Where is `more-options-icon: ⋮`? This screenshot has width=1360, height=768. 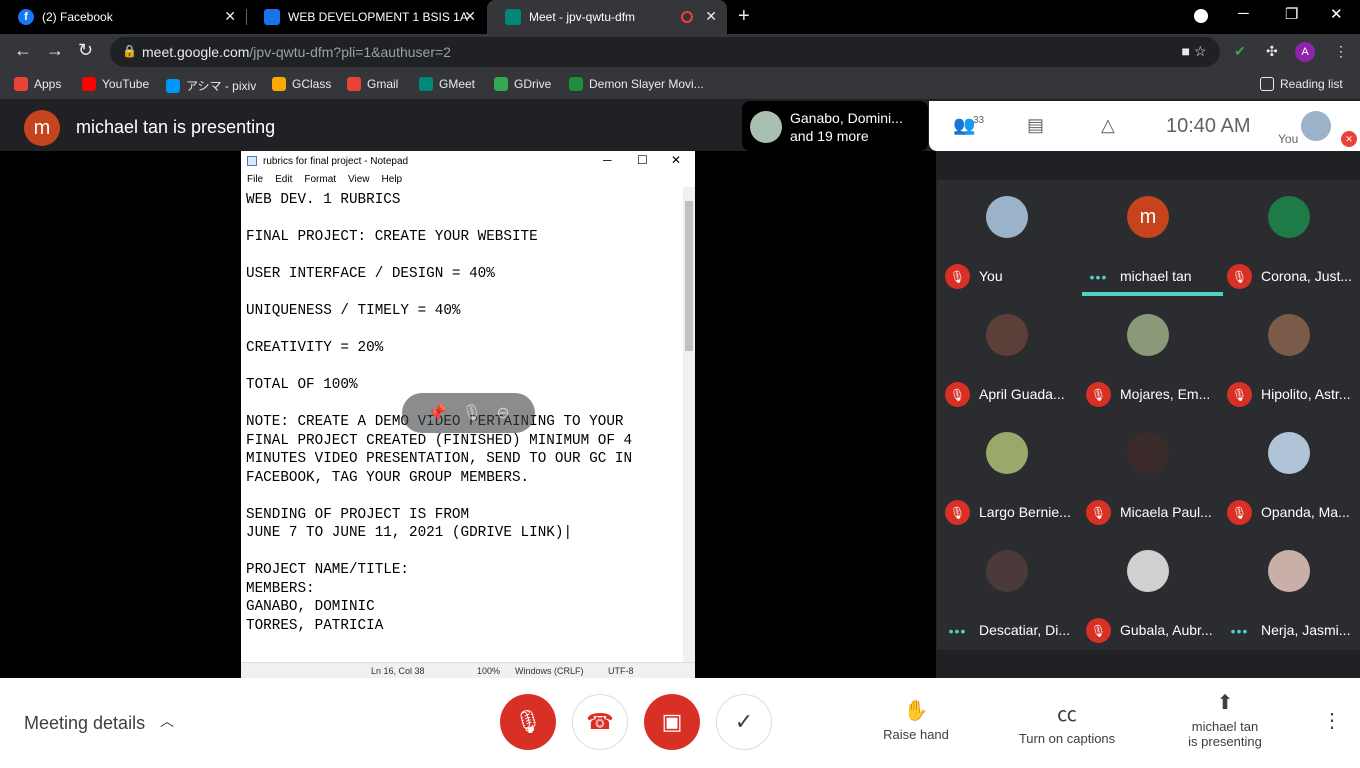 more-options-icon: ⋮ is located at coordinates (1332, 720).